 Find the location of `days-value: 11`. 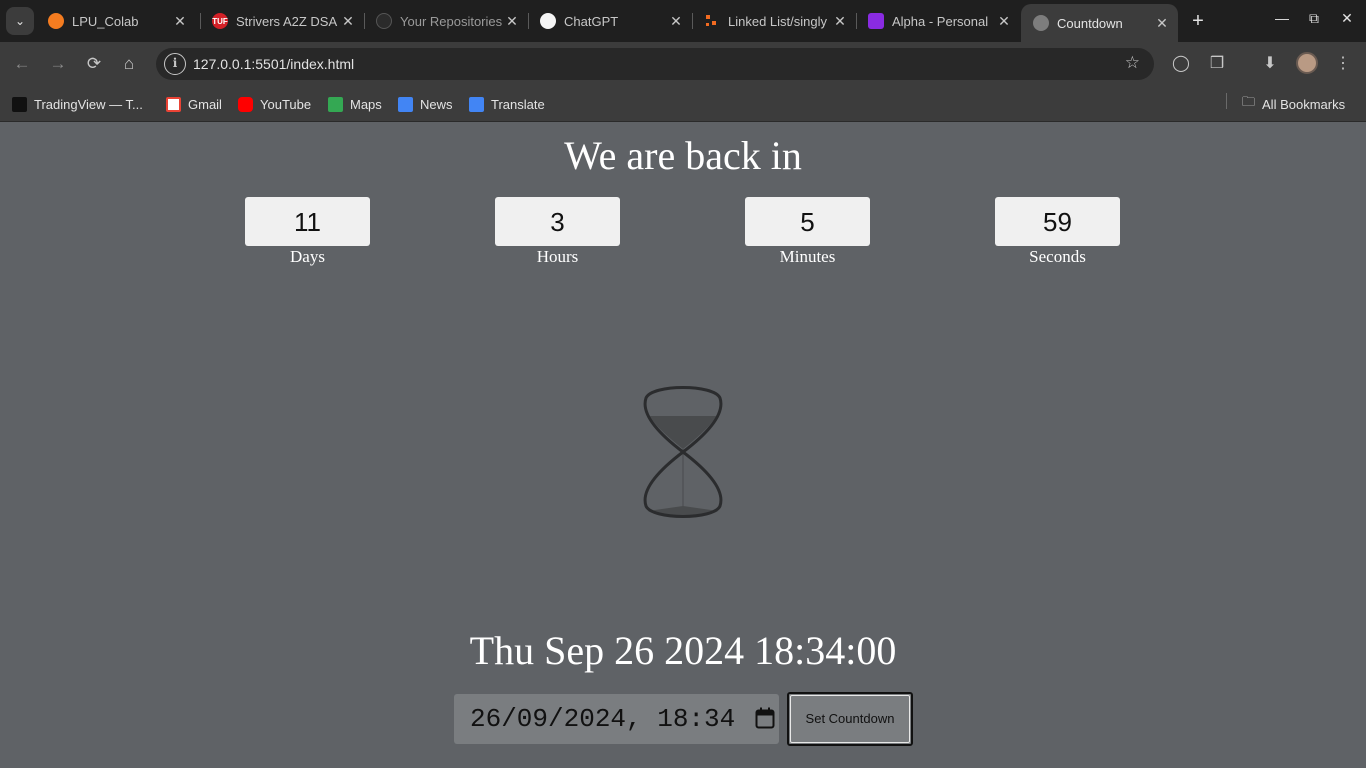

days-value: 11 is located at coordinates (307, 221).